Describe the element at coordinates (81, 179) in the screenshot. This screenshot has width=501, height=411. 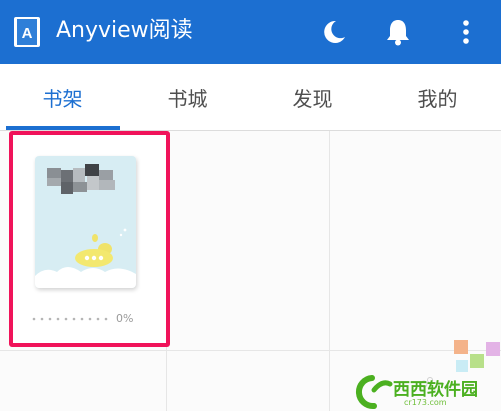
I see `blurred-title-mosaic` at that location.